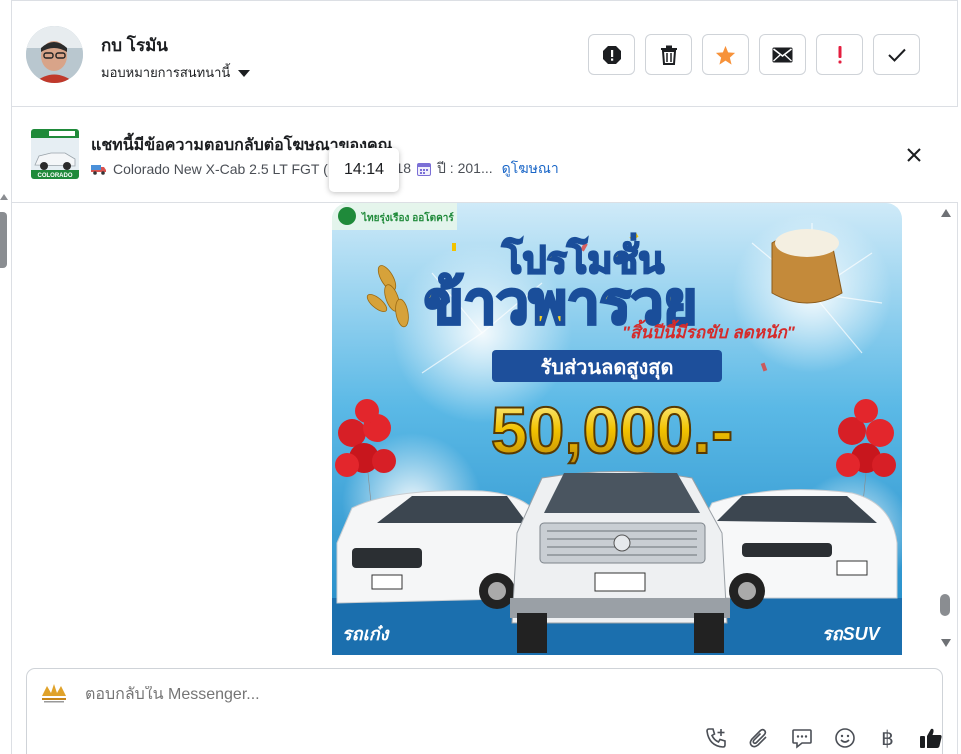  What do you see at coordinates (220, 169) in the screenshot?
I see `vehicle-text: Colorado New X-Cab 2.5 LT FGT (` at bounding box center [220, 169].